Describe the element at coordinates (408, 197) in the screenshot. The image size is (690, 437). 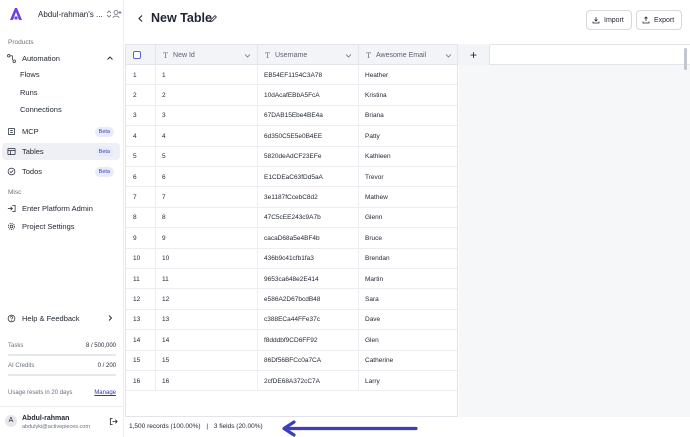
I see `cell-awesome-email: Mathew` at that location.